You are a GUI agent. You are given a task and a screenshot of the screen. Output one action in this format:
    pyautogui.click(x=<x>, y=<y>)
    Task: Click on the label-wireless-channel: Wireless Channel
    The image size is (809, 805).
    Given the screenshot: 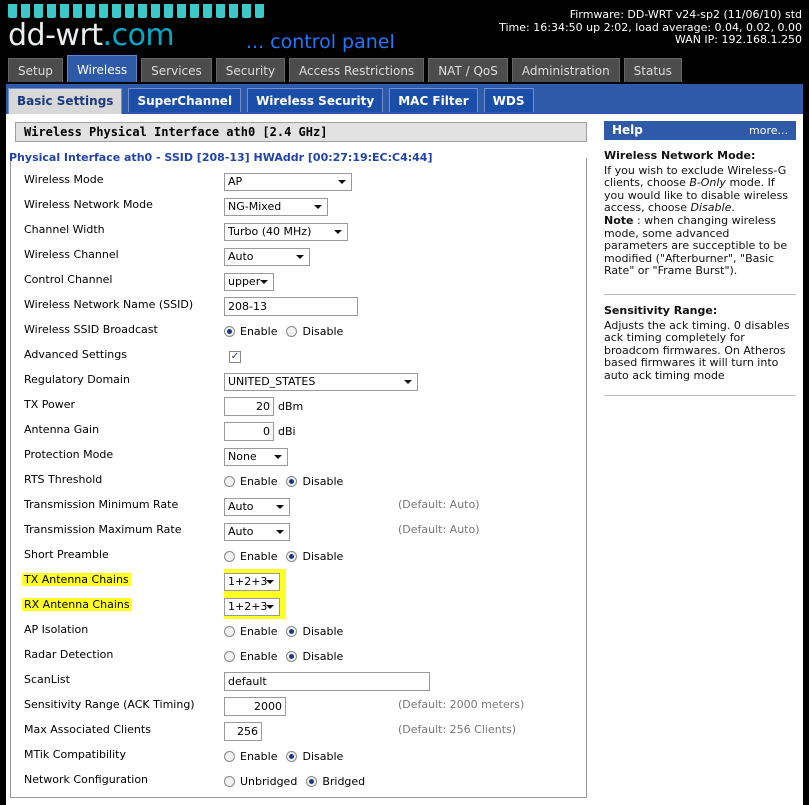 What is the action you would take?
    pyautogui.click(x=71, y=254)
    